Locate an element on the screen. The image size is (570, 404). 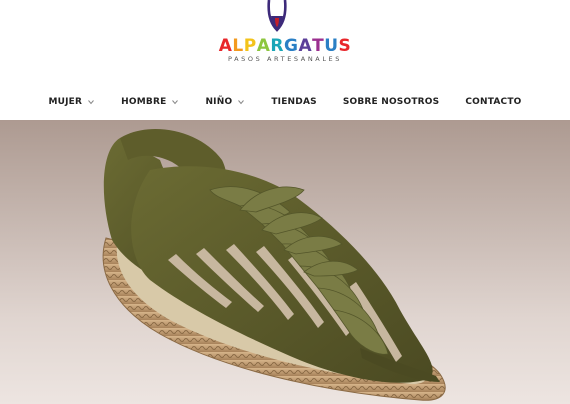
logo-letter: R is located at coordinates (277, 46).